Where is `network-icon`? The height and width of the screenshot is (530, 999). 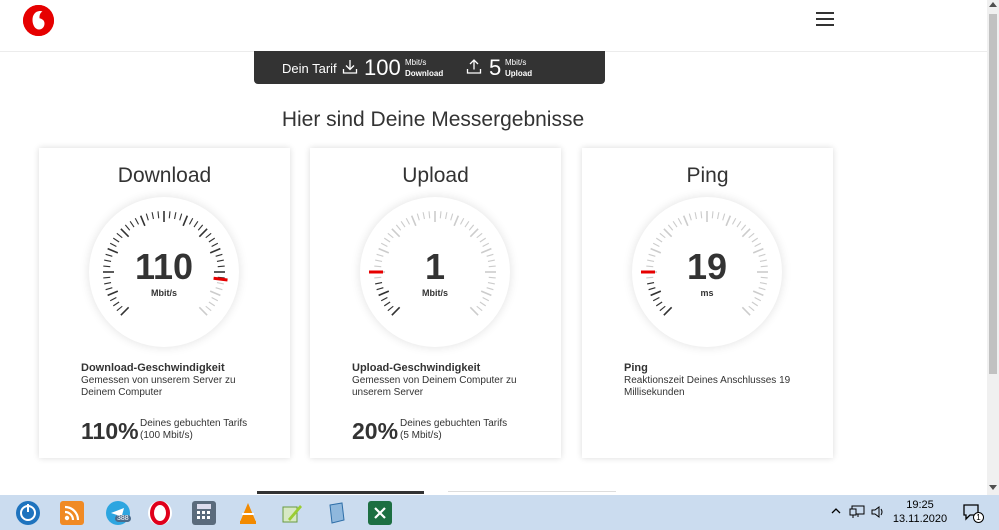 network-icon is located at coordinates (857, 517).